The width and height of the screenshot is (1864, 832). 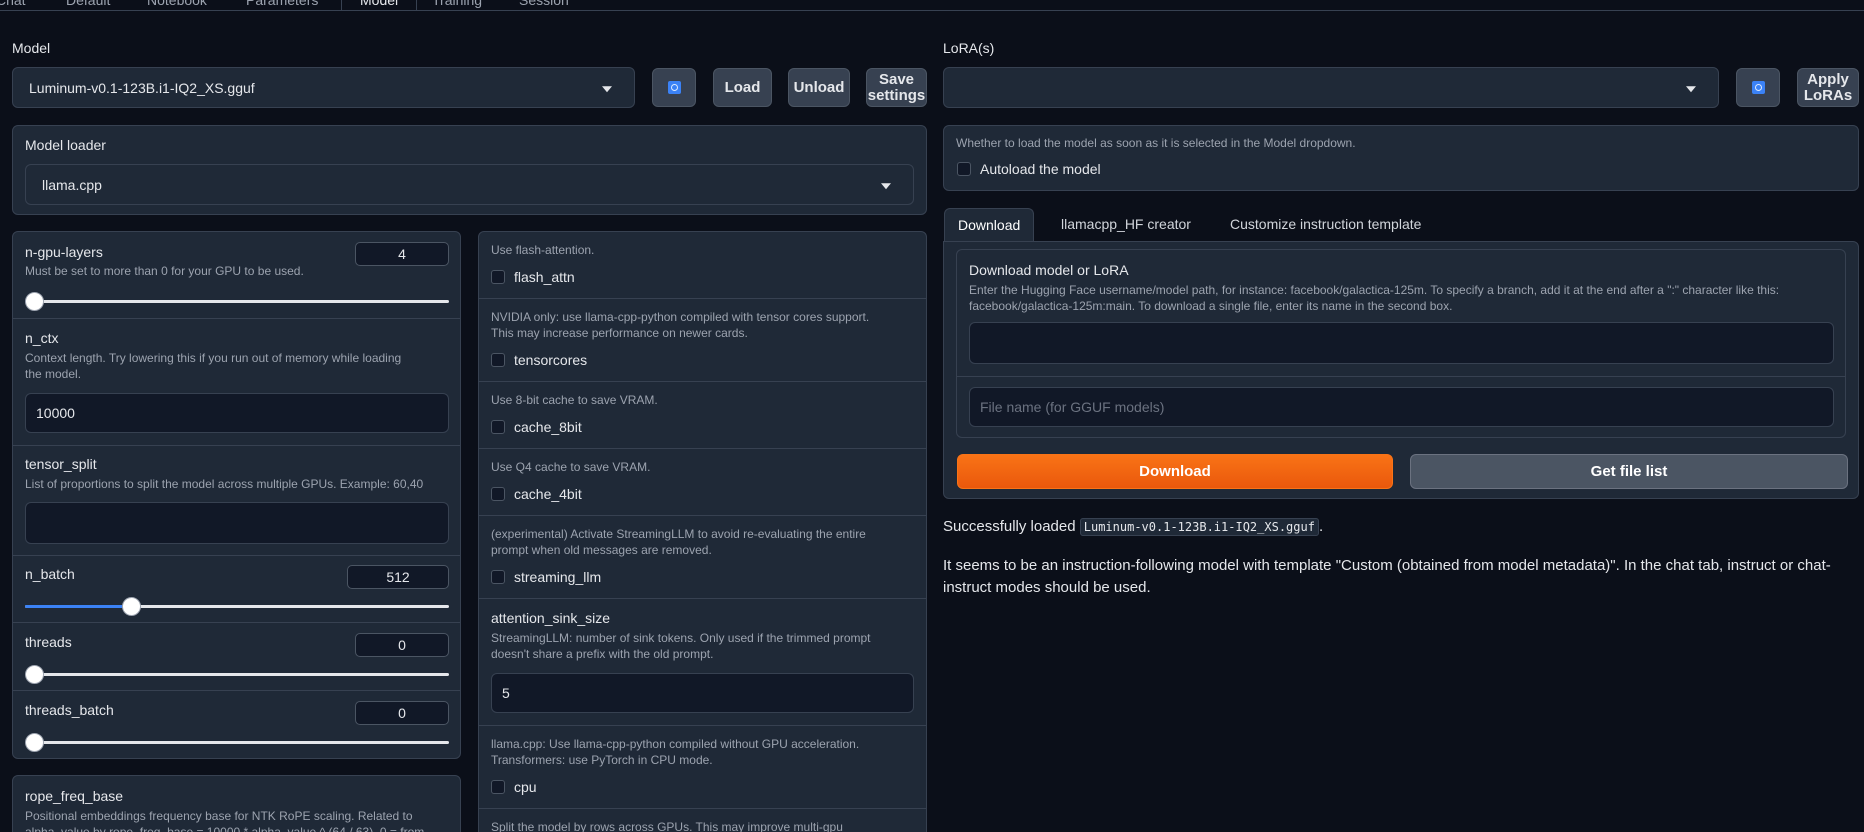 I want to click on n-gpu-layers-slider, so click(x=237, y=301).